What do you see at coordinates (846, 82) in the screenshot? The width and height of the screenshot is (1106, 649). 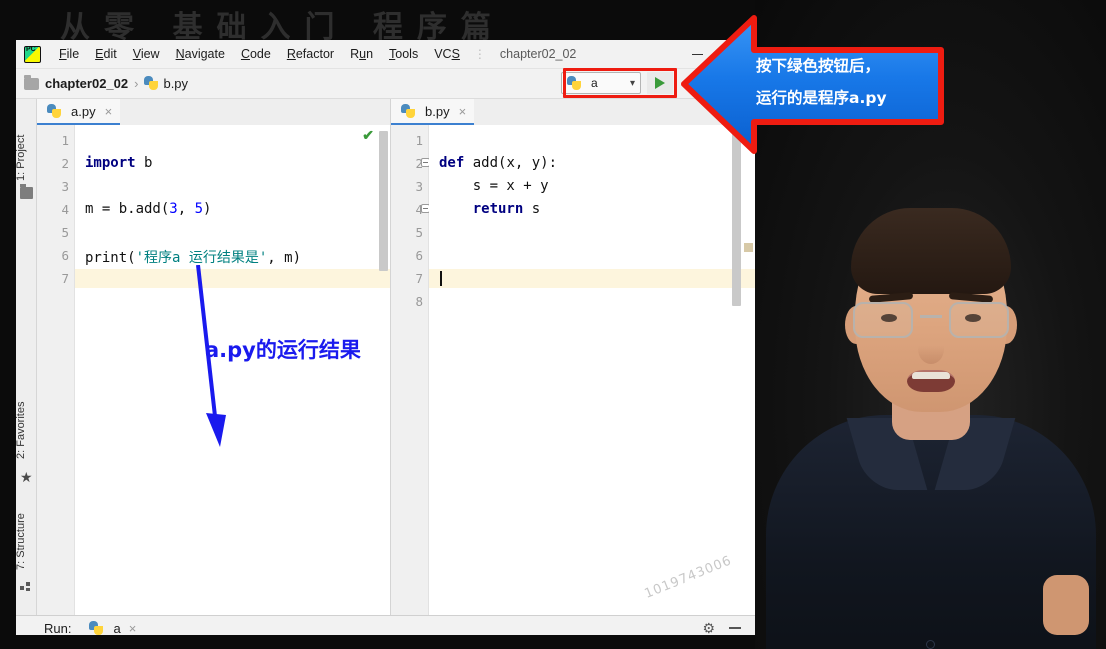 I see `callout-text: 按下绿色按钮后， 运行的是程序a.py` at bounding box center [846, 82].